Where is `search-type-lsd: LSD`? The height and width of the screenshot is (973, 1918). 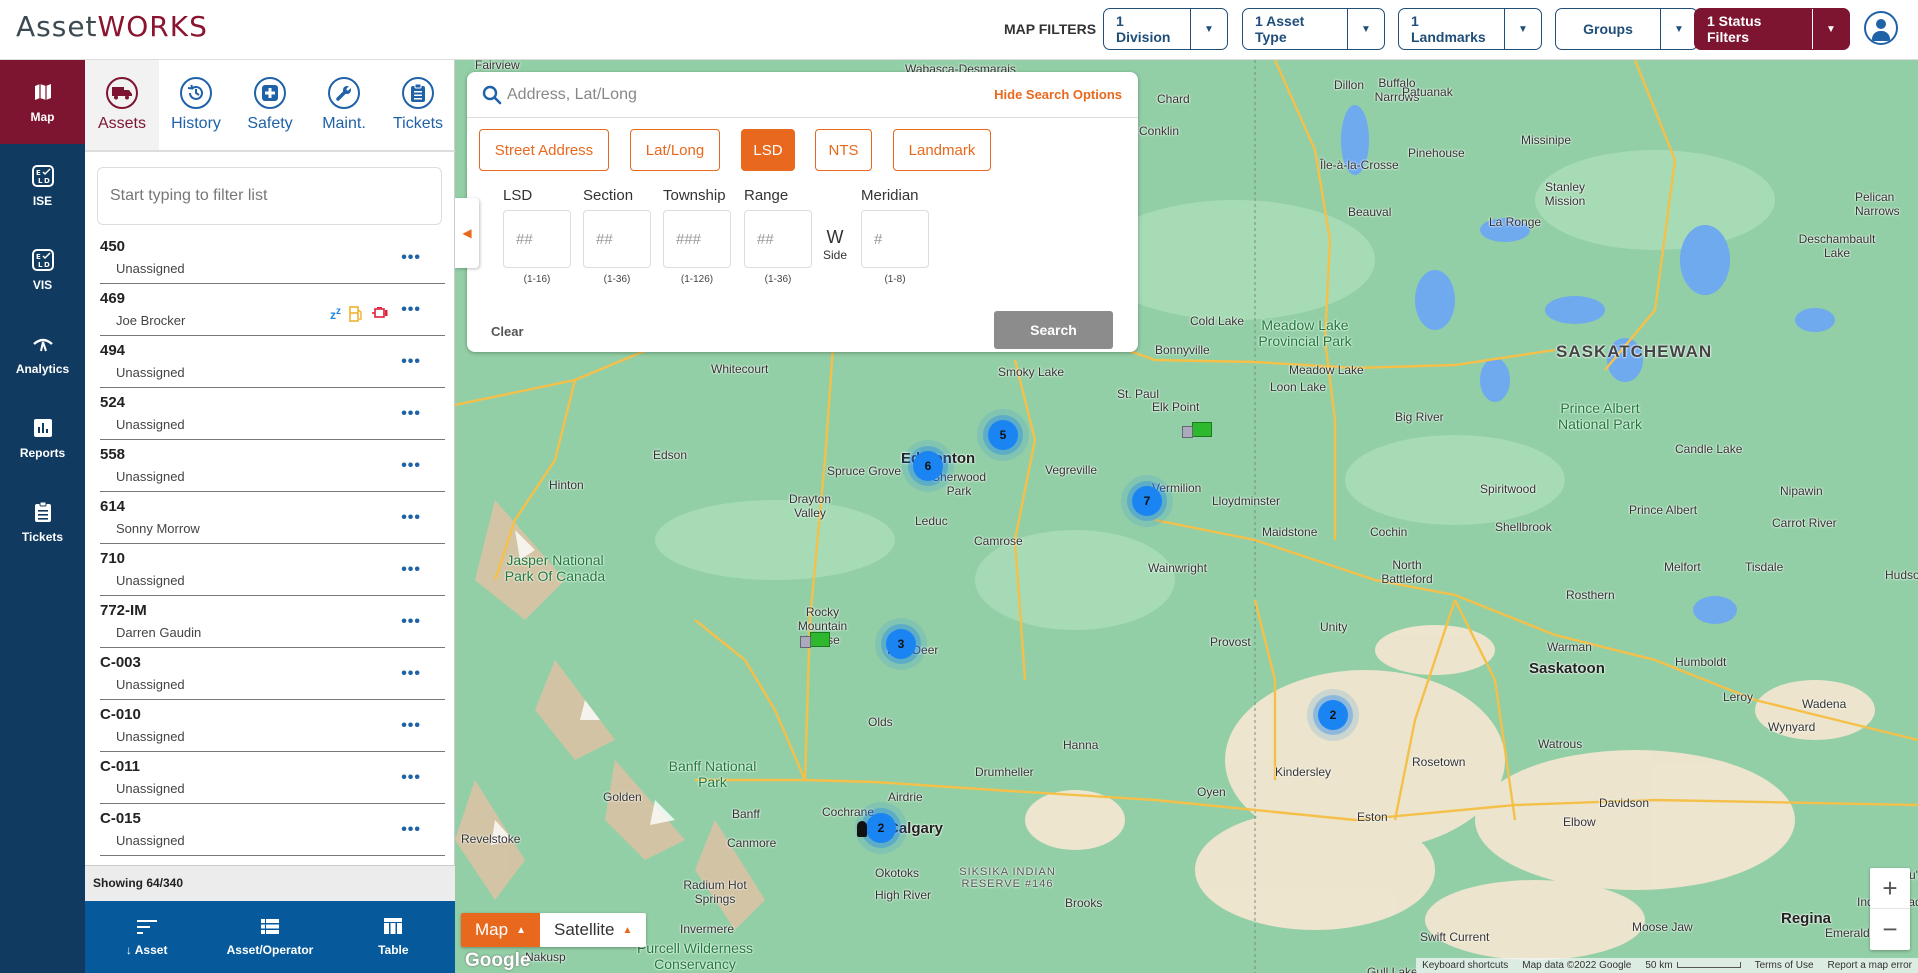
search-type-lsd: LSD is located at coordinates (768, 150).